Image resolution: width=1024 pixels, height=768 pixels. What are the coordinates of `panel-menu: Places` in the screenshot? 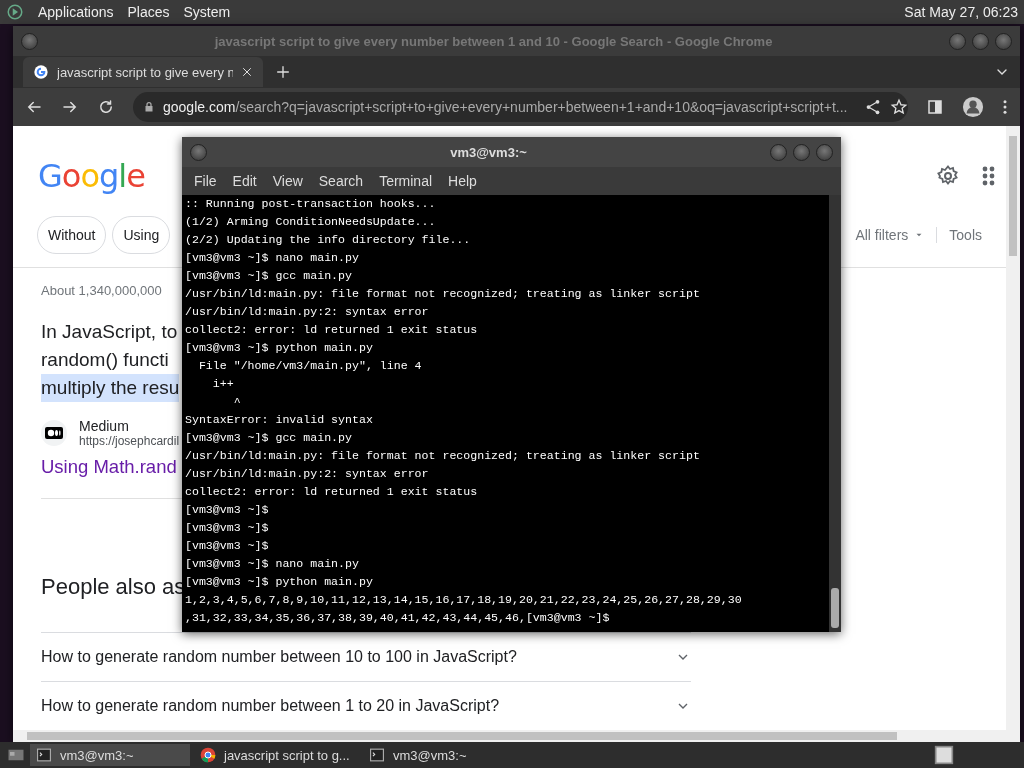 It's located at (148, 12).